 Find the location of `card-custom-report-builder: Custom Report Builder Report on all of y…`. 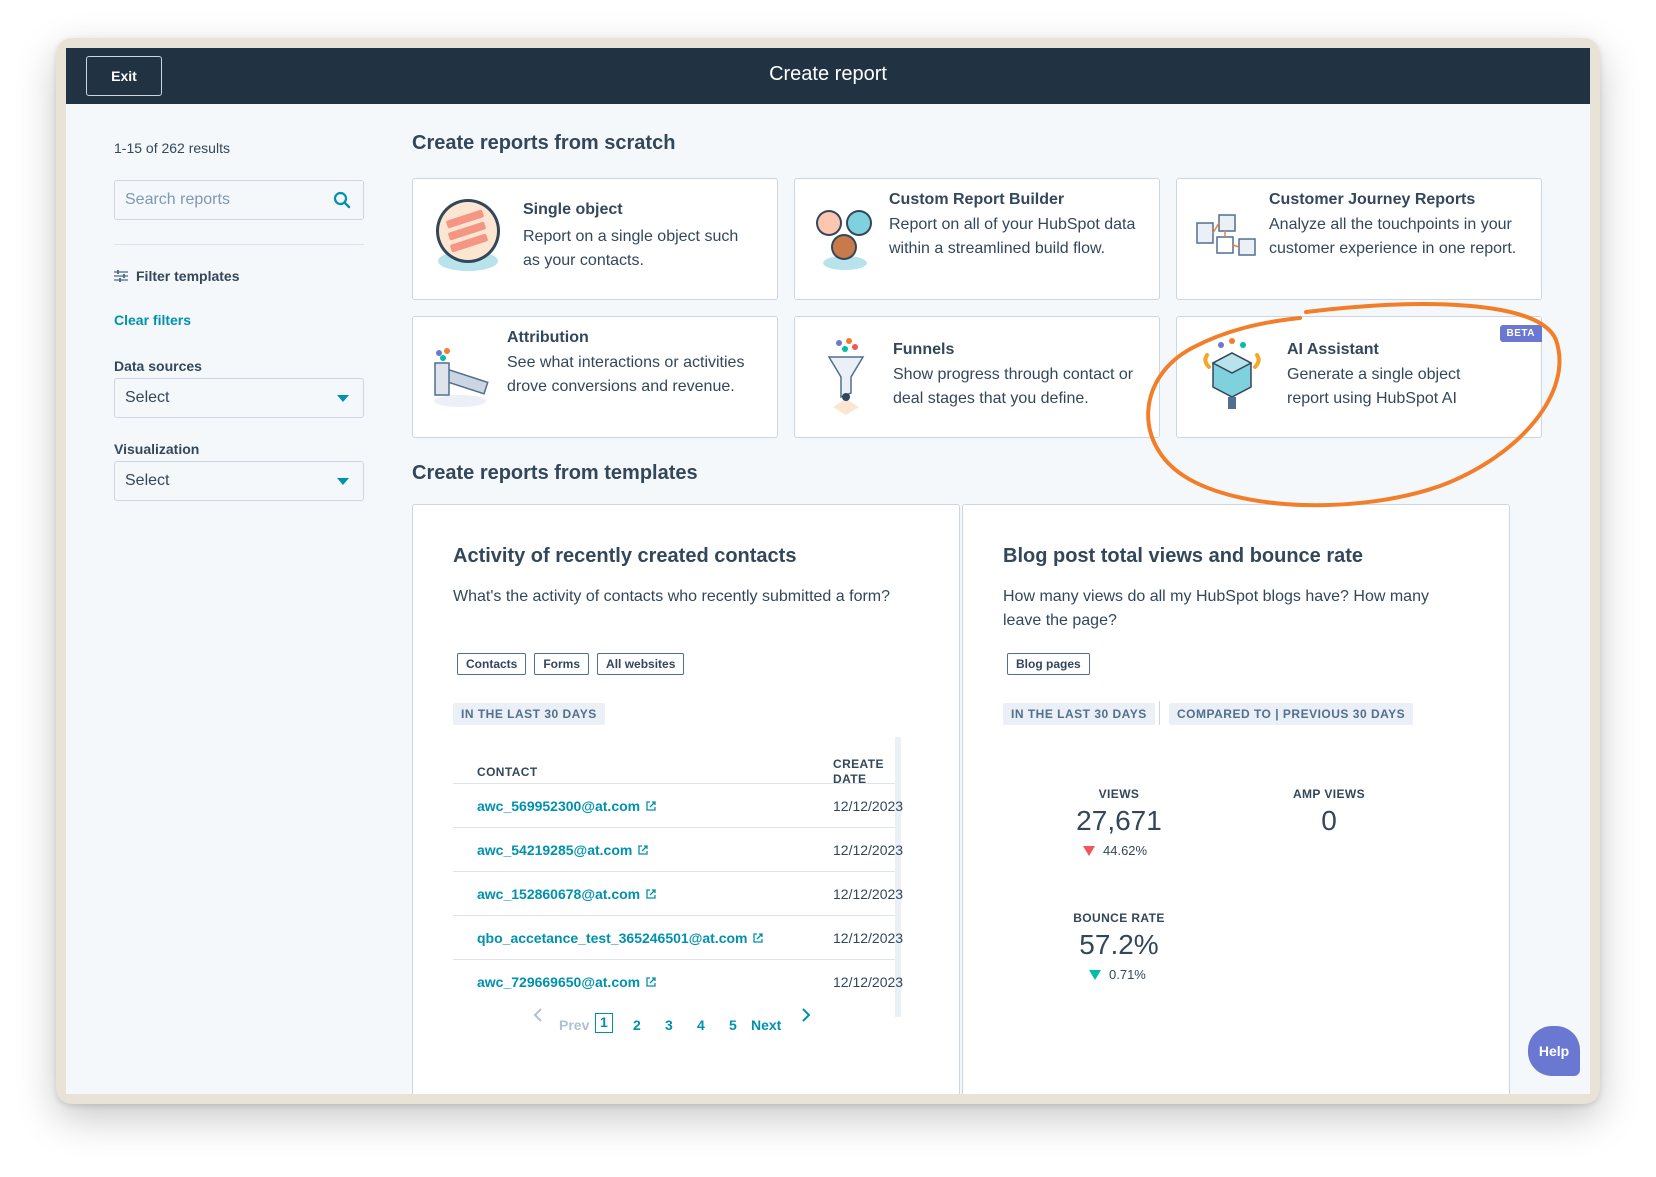

card-custom-report-builder: Custom Report Builder Report on all of y… is located at coordinates (977, 239).